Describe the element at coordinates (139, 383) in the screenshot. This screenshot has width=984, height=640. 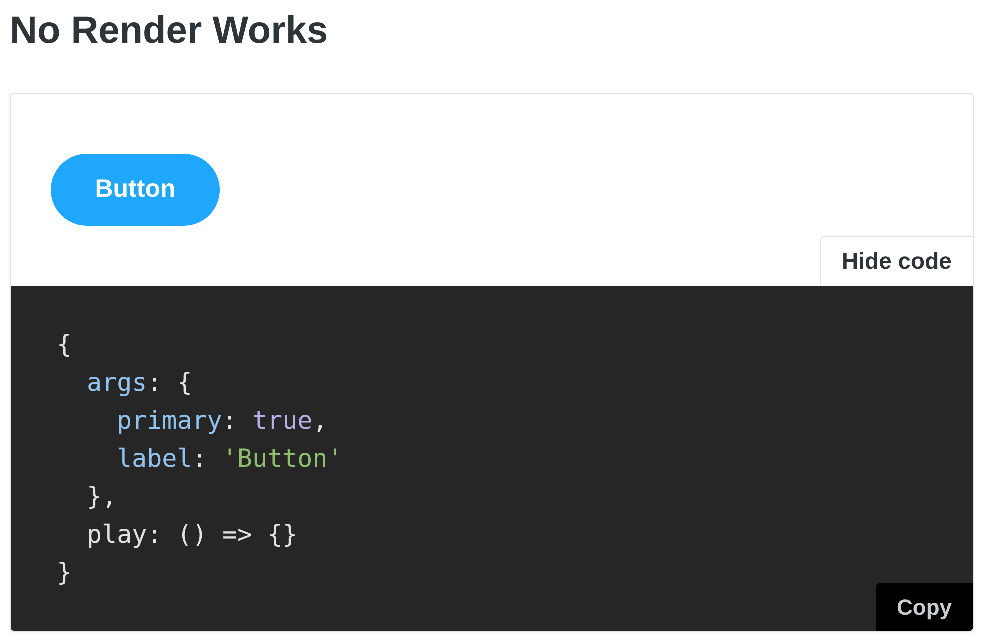
I see `code-line: args: {` at that location.